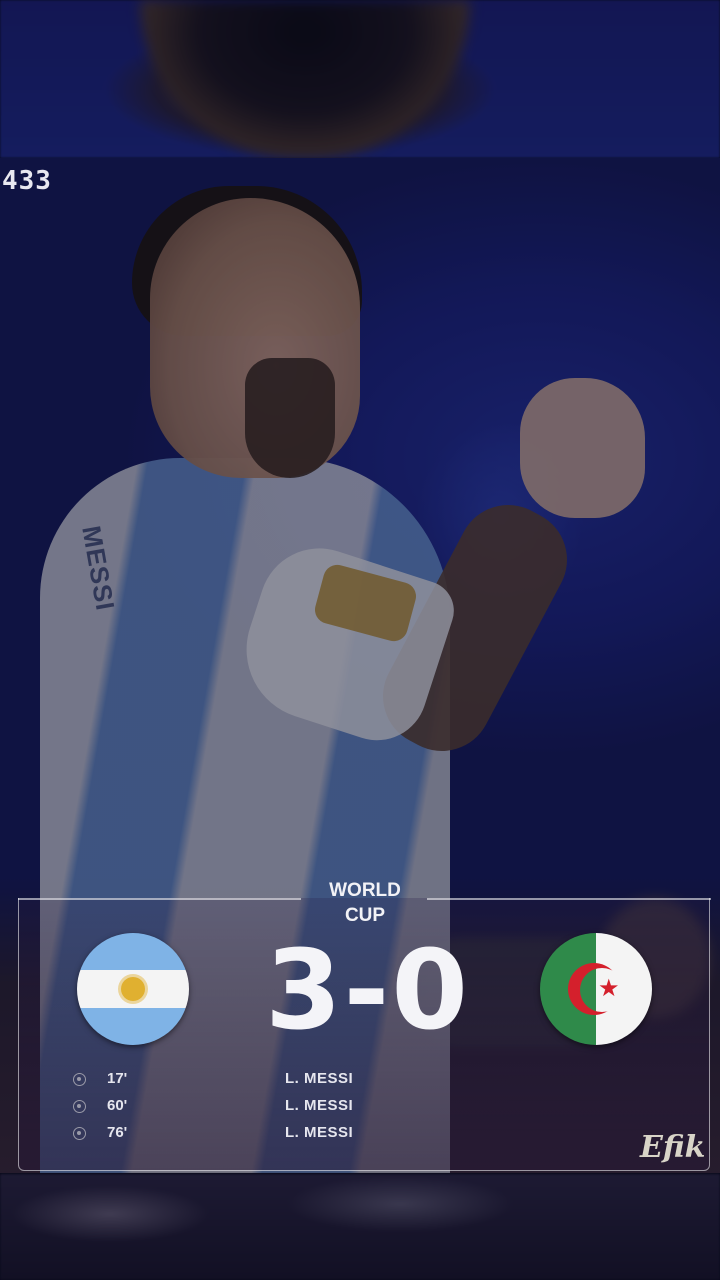 The width and height of the screenshot is (720, 1280). Describe the element at coordinates (673, 1147) in the screenshot. I see `creator-signature: Efik` at that location.